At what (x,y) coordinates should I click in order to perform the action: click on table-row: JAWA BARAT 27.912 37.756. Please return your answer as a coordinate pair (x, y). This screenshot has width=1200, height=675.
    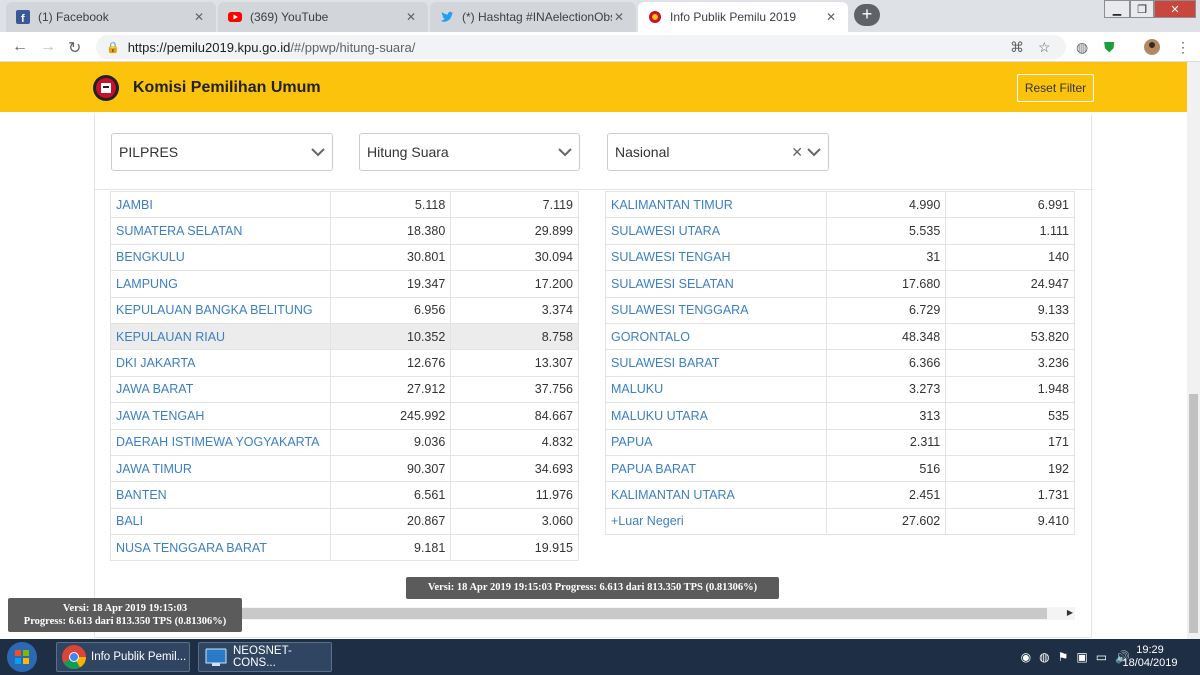
    Looking at the image, I should click on (344, 389).